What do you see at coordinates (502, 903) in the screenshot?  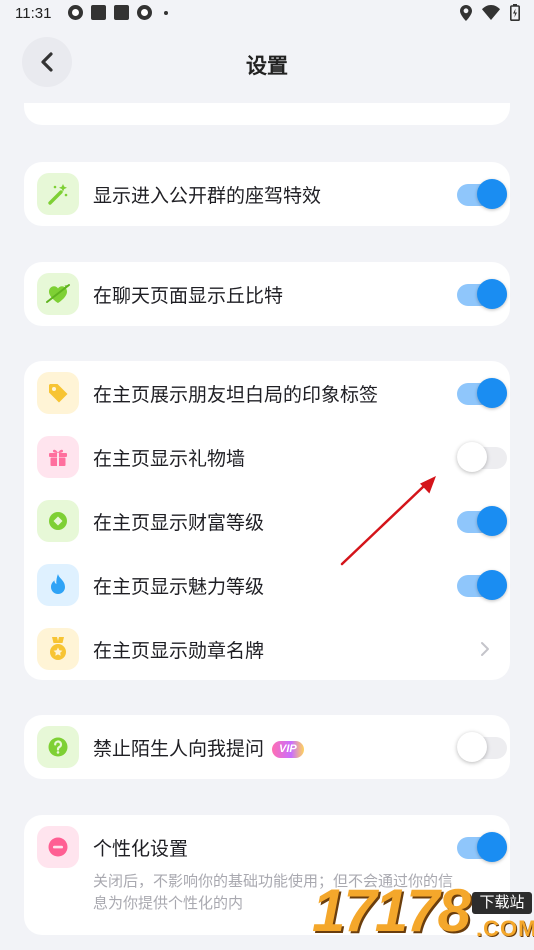 I see `watermark-tag: 下载站` at bounding box center [502, 903].